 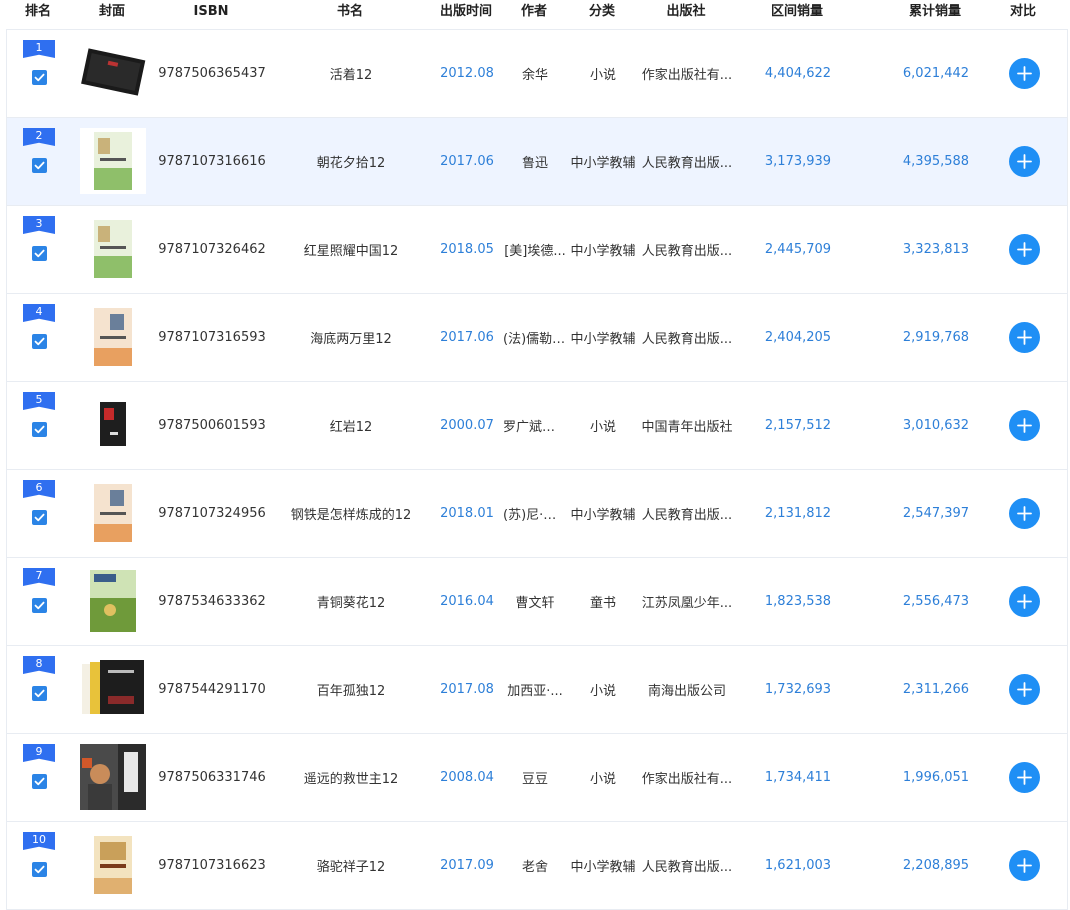 I want to click on cell-title: 百年孤独12, so click(x=351, y=689).